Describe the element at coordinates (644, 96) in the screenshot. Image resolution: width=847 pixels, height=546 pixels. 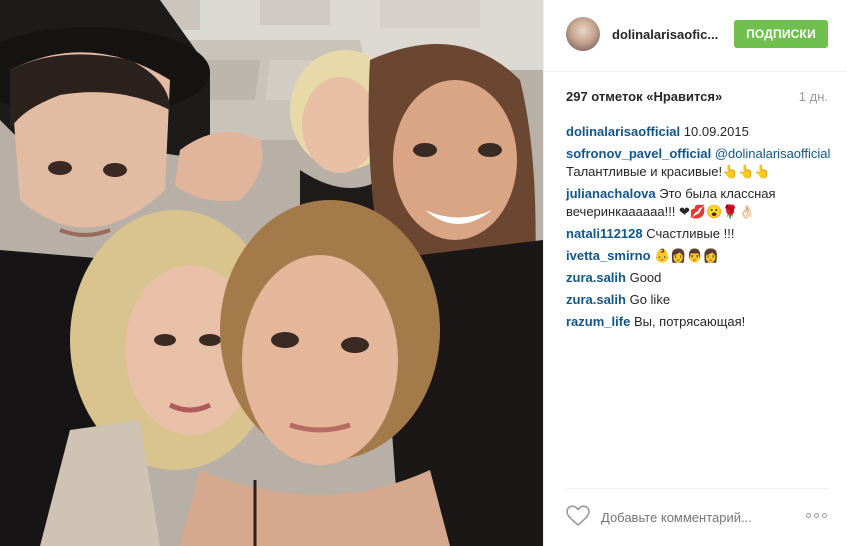
I see `likes-count: 297 отметок «Нравится»` at that location.